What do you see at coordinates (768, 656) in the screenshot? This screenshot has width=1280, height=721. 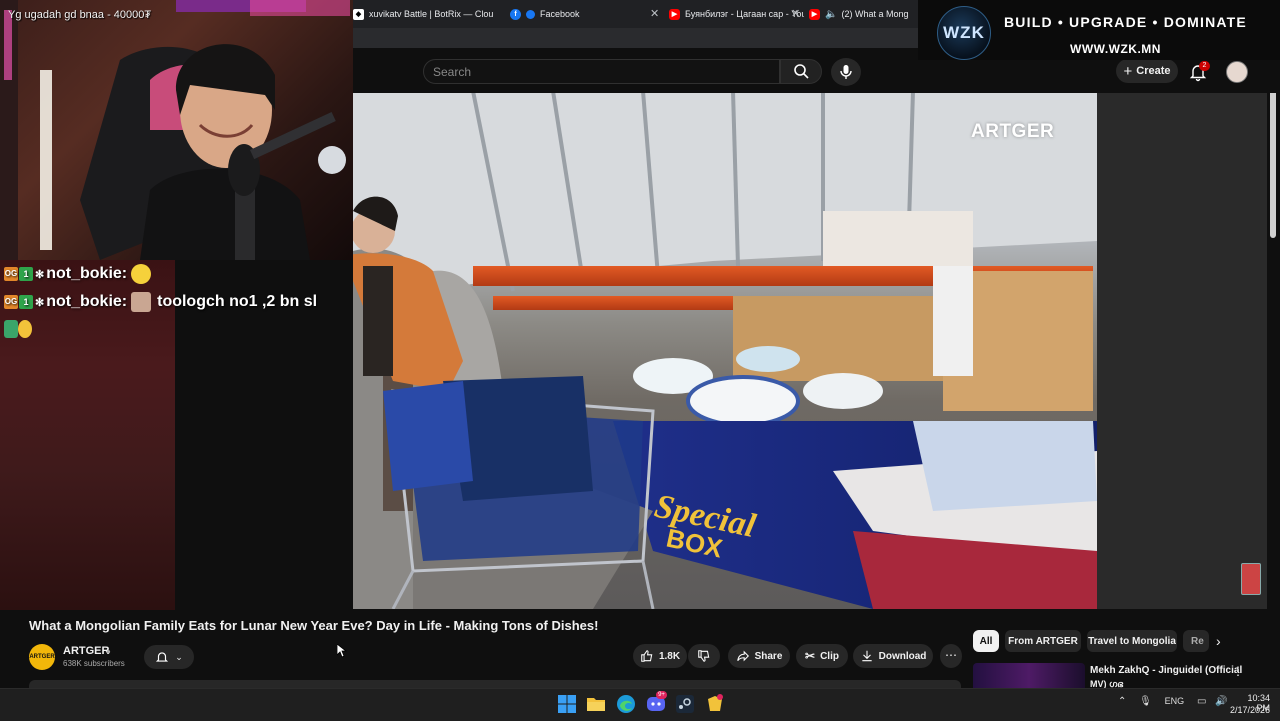 I see `share-label: Share` at bounding box center [768, 656].